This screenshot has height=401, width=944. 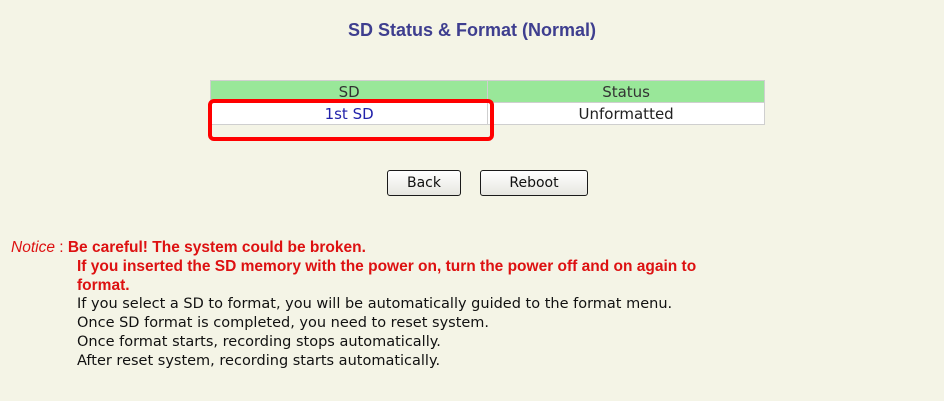 I want to click on notice-warning-line: format., so click(x=103, y=285).